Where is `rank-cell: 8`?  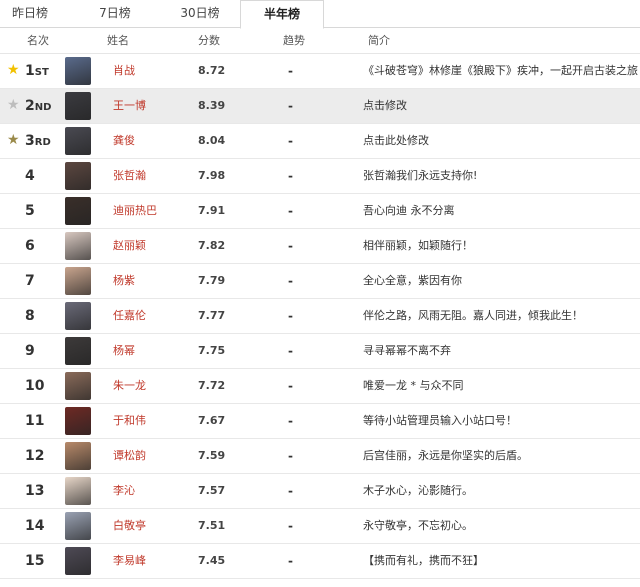 rank-cell: 8 is located at coordinates (30, 316).